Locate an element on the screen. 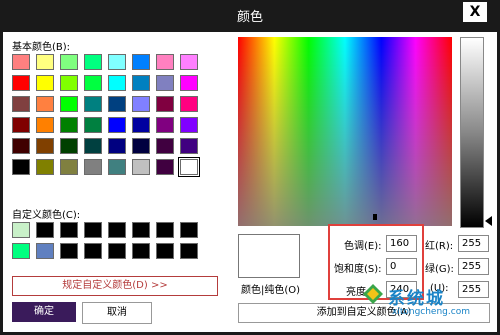 The height and width of the screenshot is (335, 500). green-field: 255 is located at coordinates (473, 266).